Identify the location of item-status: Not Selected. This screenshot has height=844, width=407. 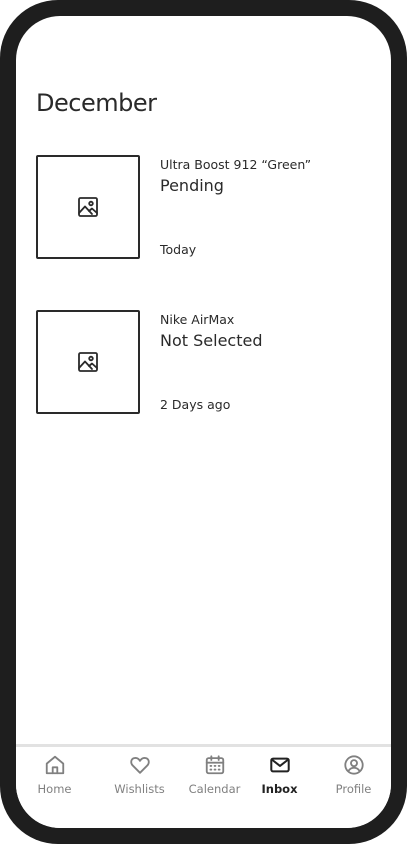
(211, 340).